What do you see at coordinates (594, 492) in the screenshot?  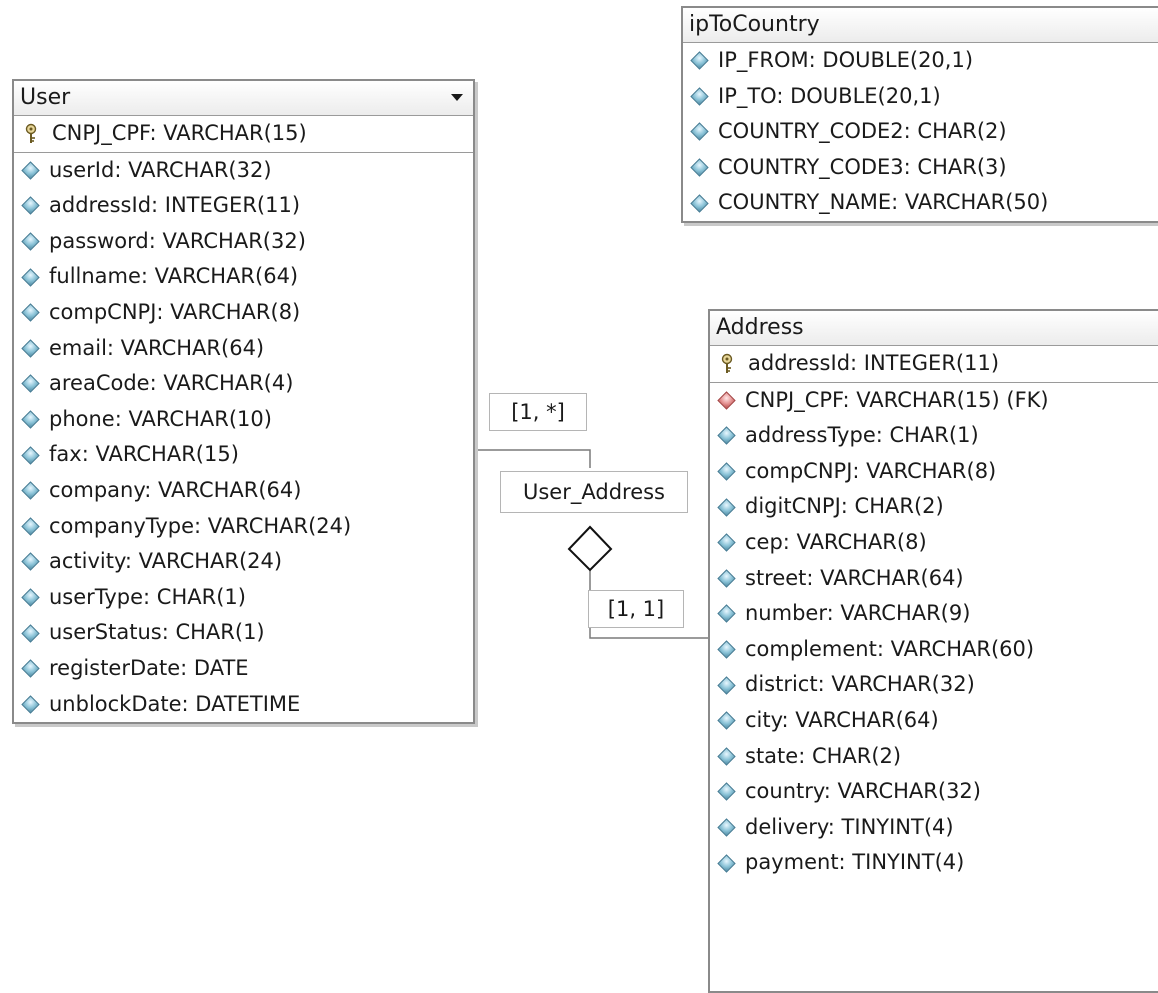 I see `relationship-name-label: User_Address` at bounding box center [594, 492].